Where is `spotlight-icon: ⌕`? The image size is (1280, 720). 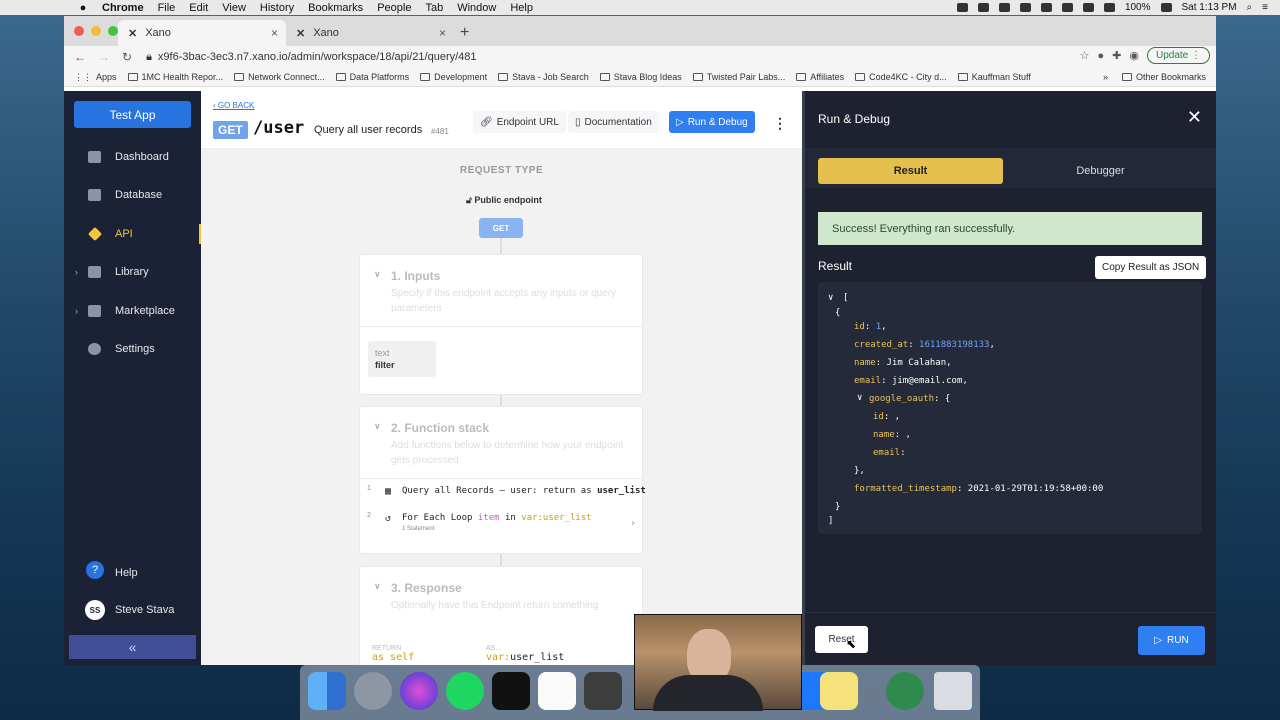
spotlight-icon: ⌕ is located at coordinates (1250, 7).